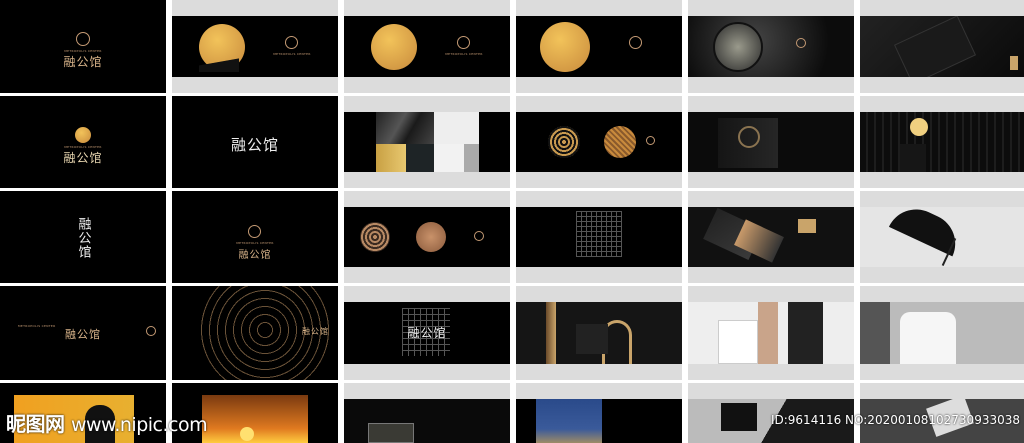 The height and width of the screenshot is (443, 1024). I want to click on thumb-concentric-rings: 融公馆, so click(255, 333).